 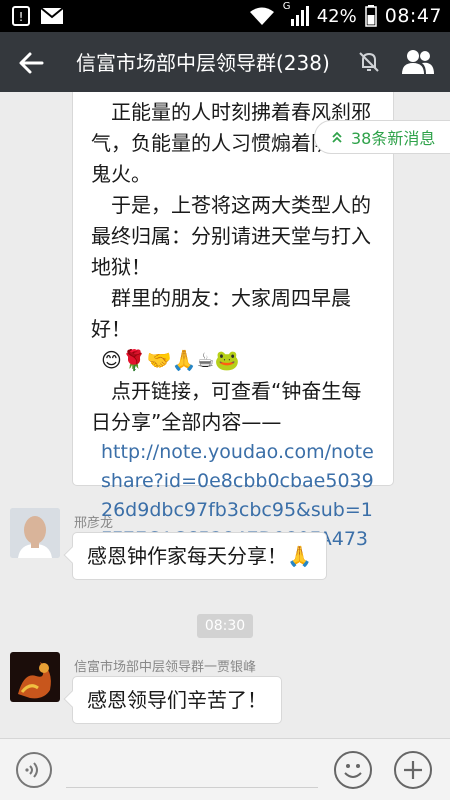 I want to click on praying-hands-emoji: 🙏, so click(x=299, y=556).